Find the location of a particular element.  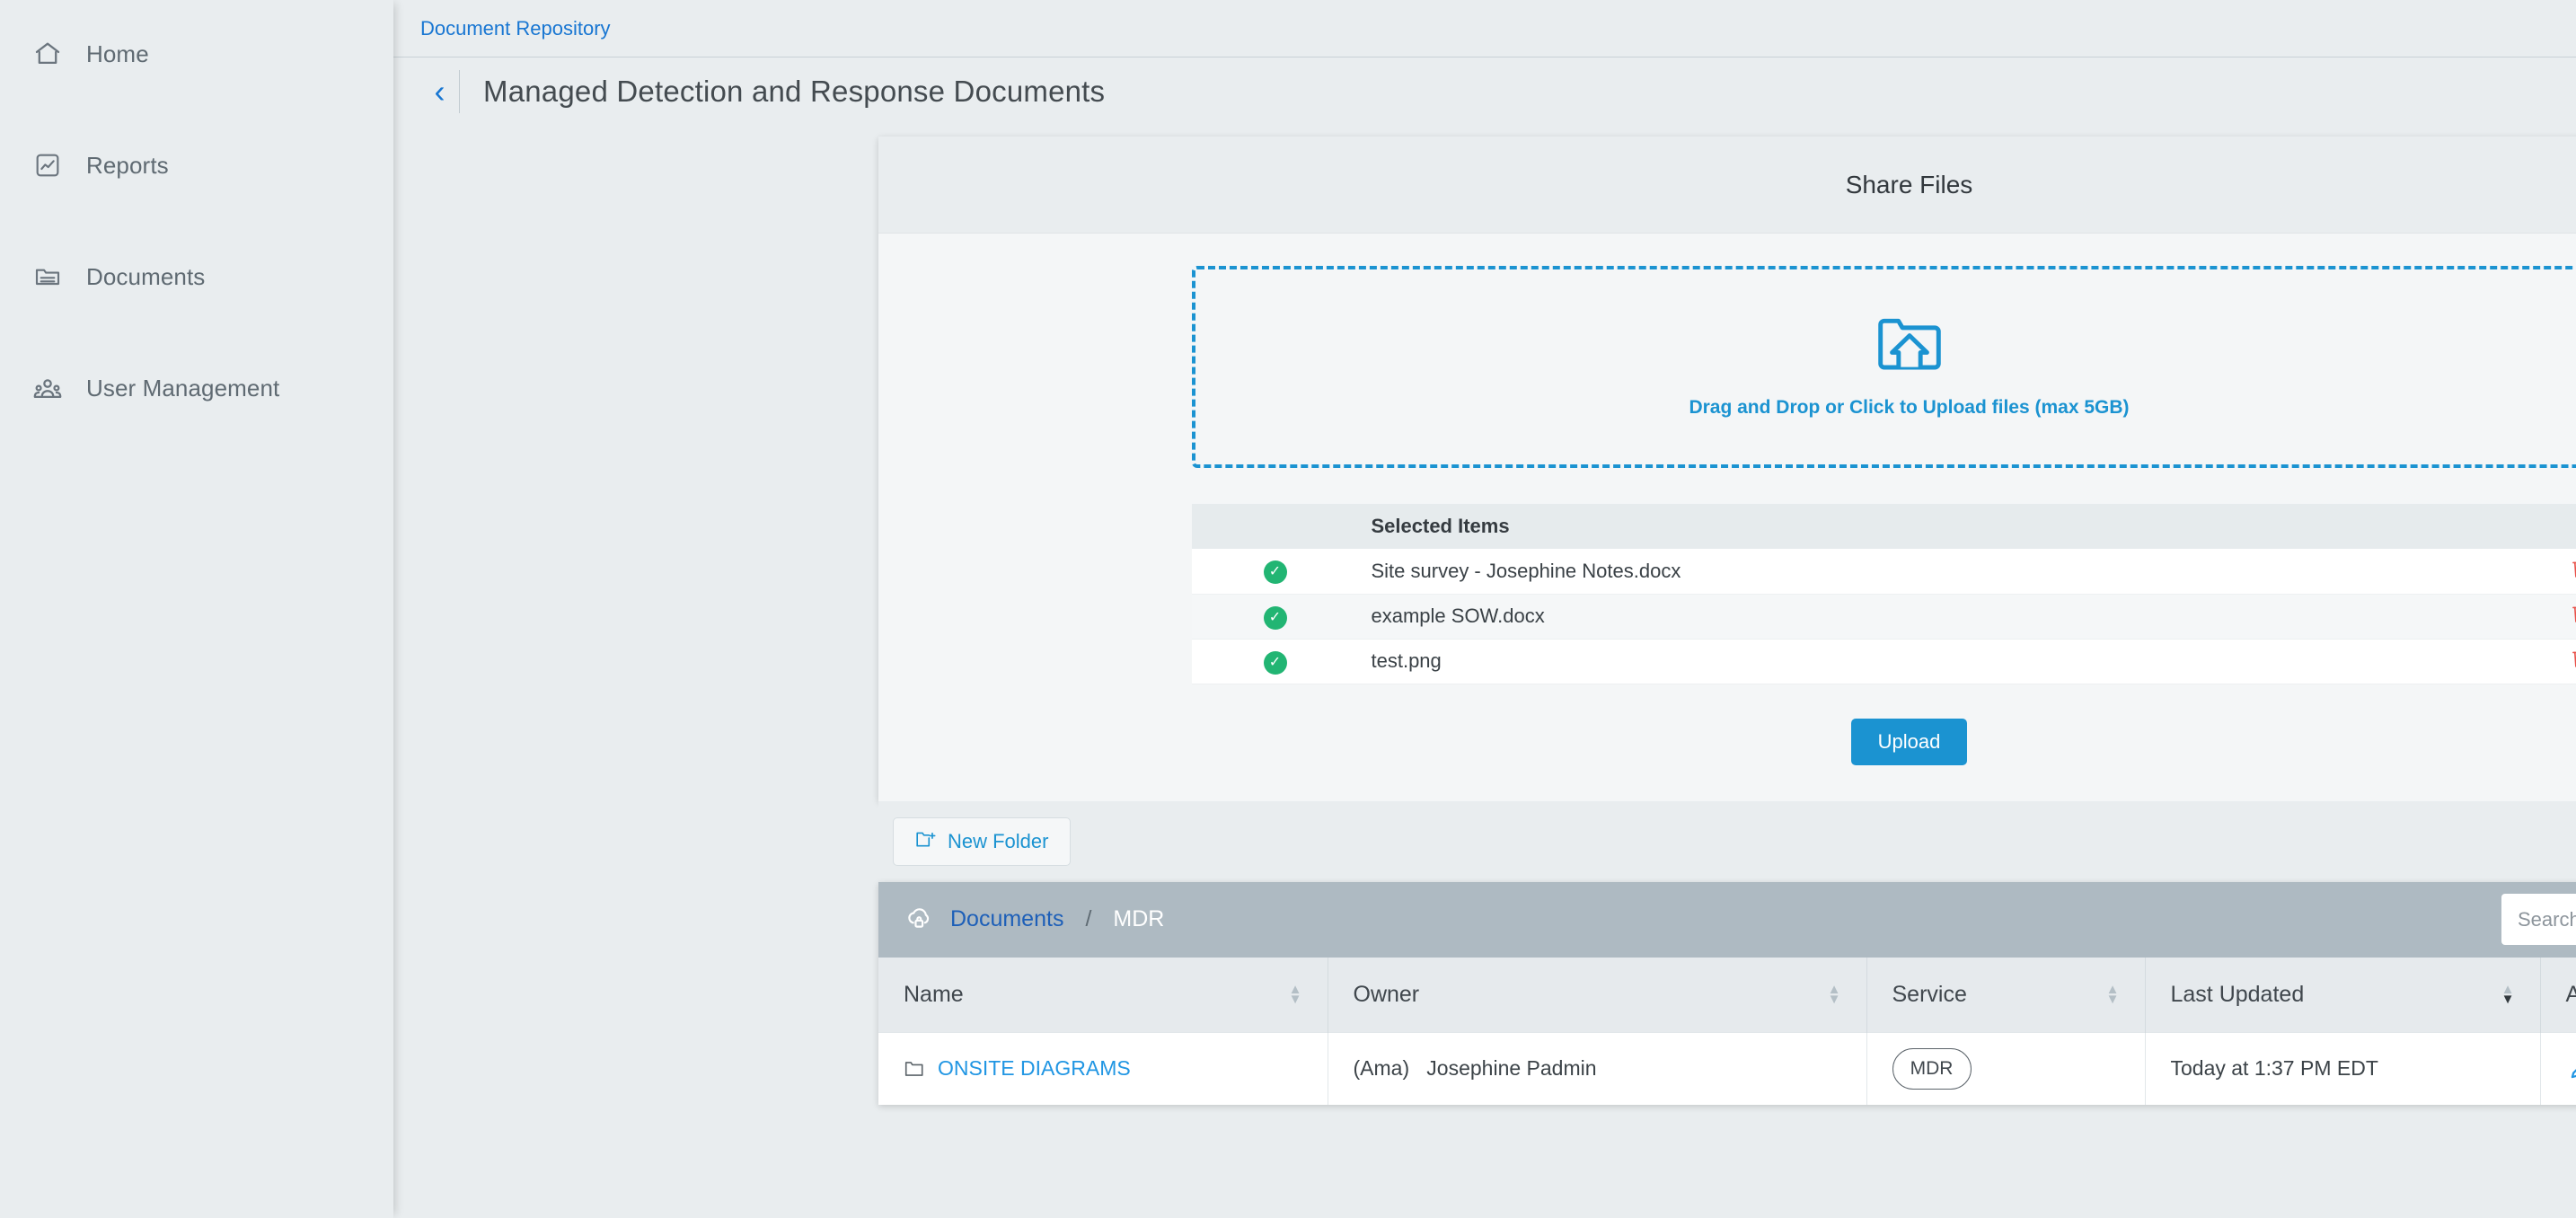

sidebar-item-label: Documents is located at coordinates (146, 276).